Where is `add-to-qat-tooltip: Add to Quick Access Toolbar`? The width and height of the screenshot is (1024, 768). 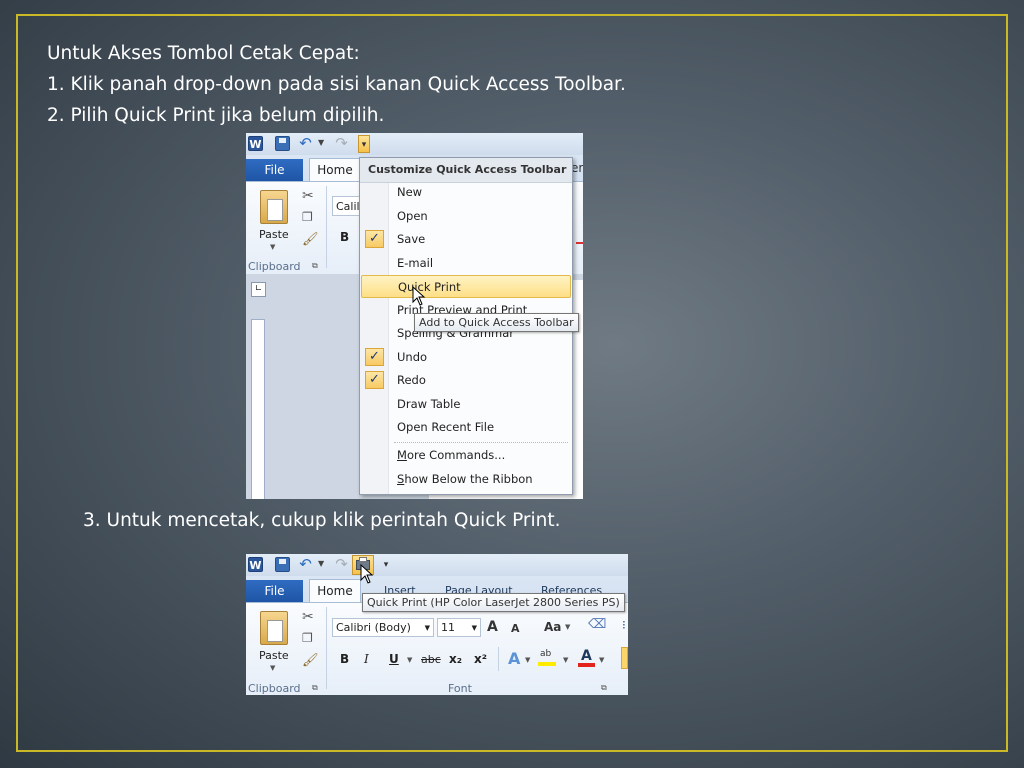 add-to-qat-tooltip: Add to Quick Access Toolbar is located at coordinates (496, 322).